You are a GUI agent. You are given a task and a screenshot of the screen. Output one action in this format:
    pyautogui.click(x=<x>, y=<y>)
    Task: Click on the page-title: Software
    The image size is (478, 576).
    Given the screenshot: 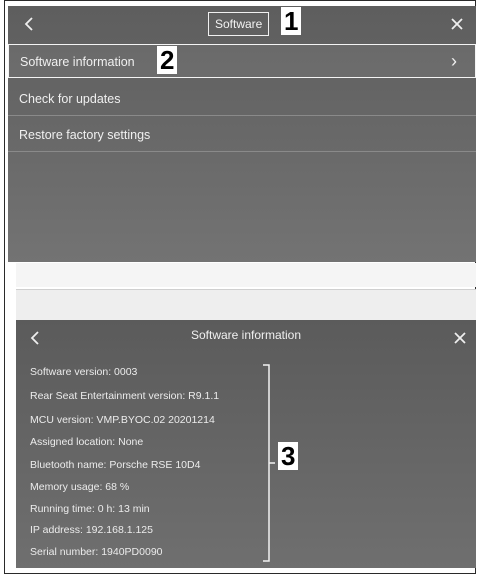 What is the action you would take?
    pyautogui.click(x=239, y=24)
    